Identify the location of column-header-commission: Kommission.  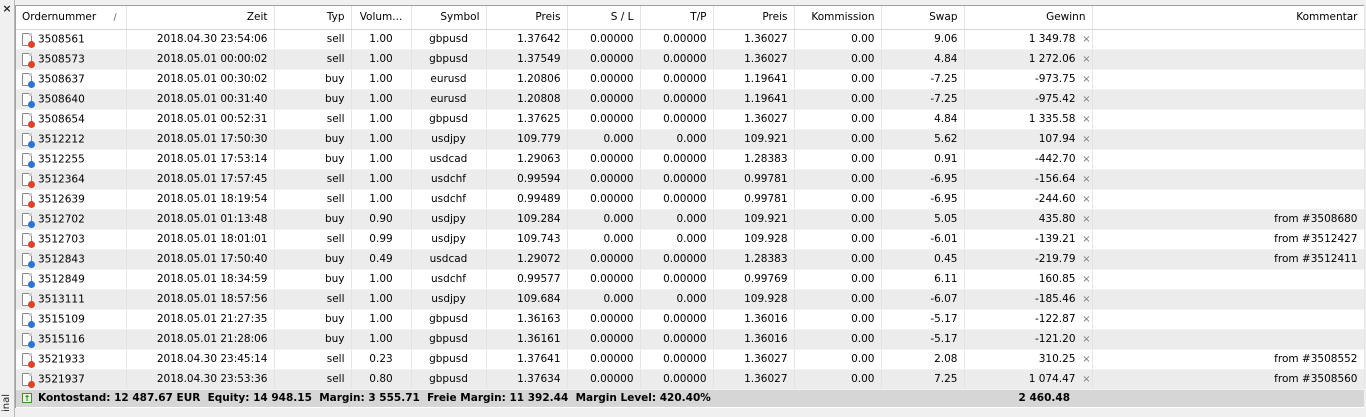
(838, 18).